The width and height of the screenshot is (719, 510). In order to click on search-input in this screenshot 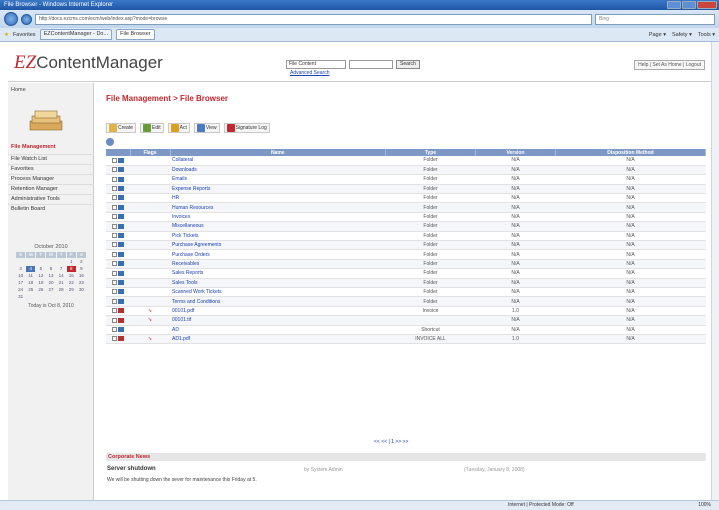, I will do `click(371, 64)`.